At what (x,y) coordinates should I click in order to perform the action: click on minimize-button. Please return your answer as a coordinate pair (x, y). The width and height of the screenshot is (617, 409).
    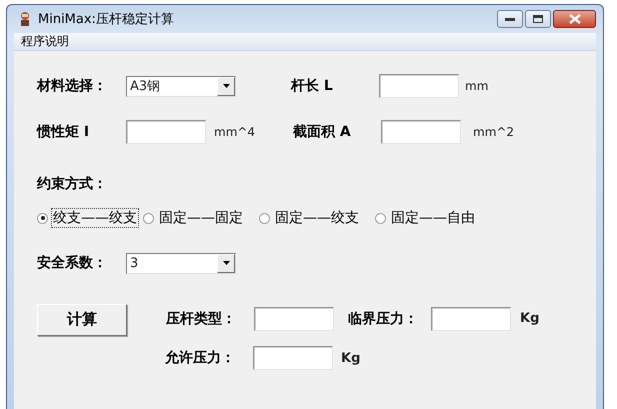
    Looking at the image, I should click on (510, 19).